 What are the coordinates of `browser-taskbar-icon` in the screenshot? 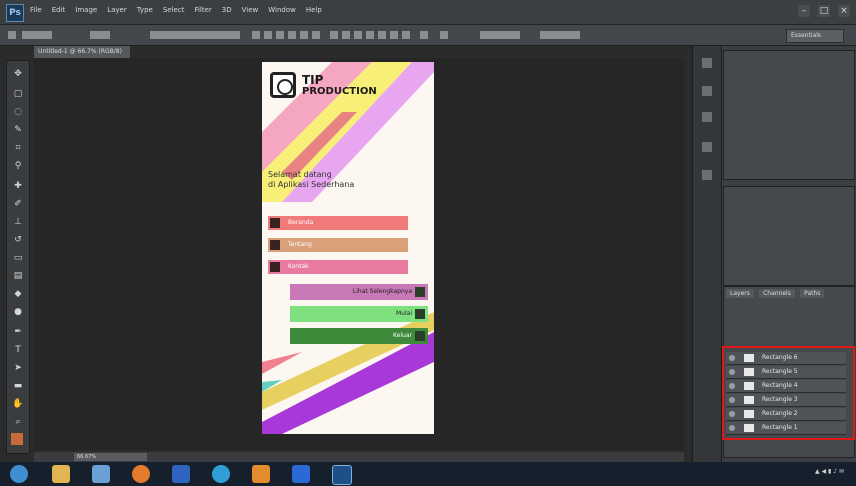 It's located at (141, 474).